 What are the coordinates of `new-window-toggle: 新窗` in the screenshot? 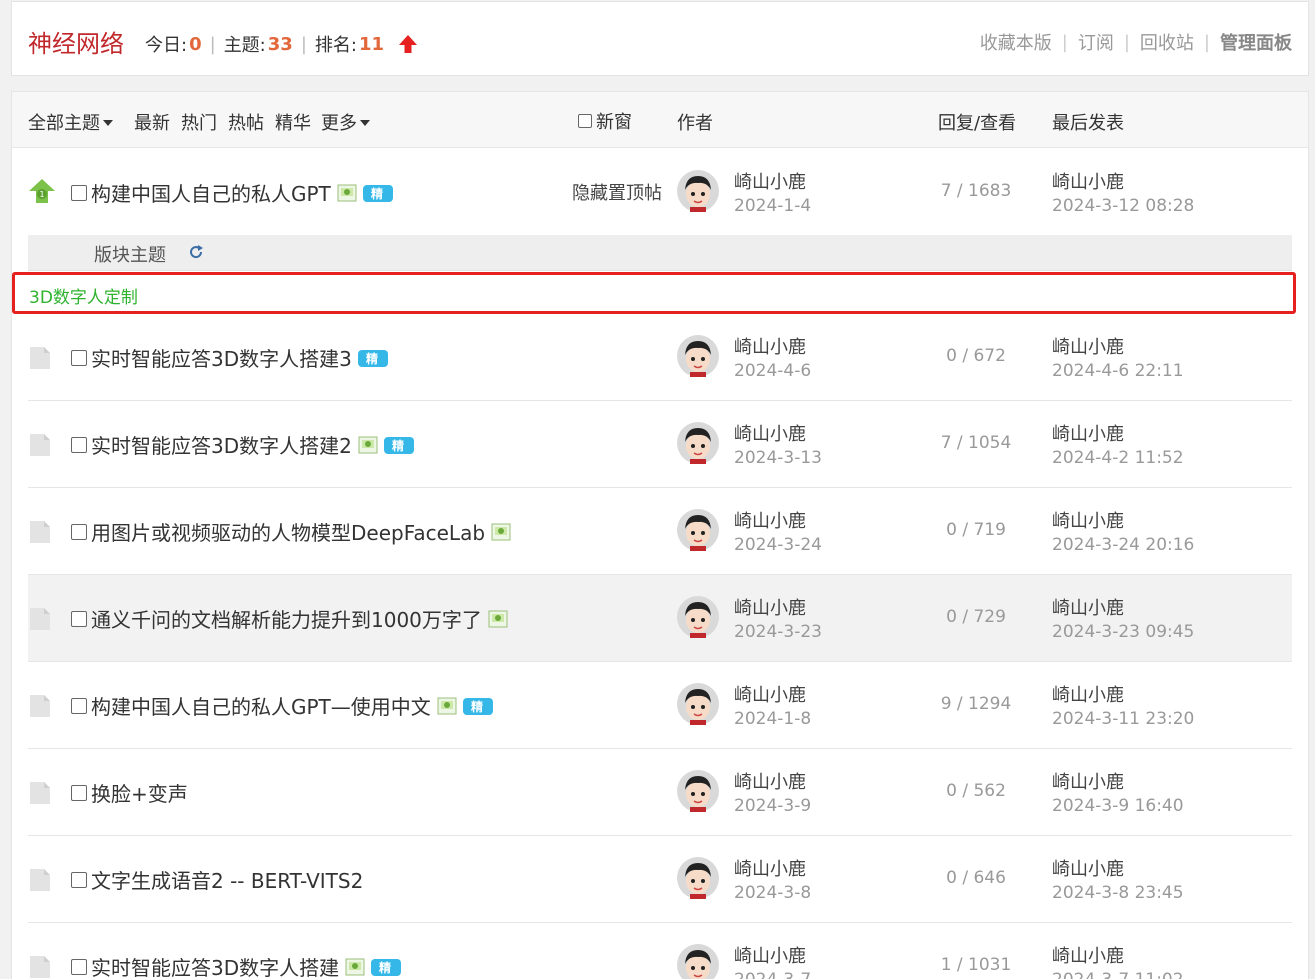 It's located at (605, 121).